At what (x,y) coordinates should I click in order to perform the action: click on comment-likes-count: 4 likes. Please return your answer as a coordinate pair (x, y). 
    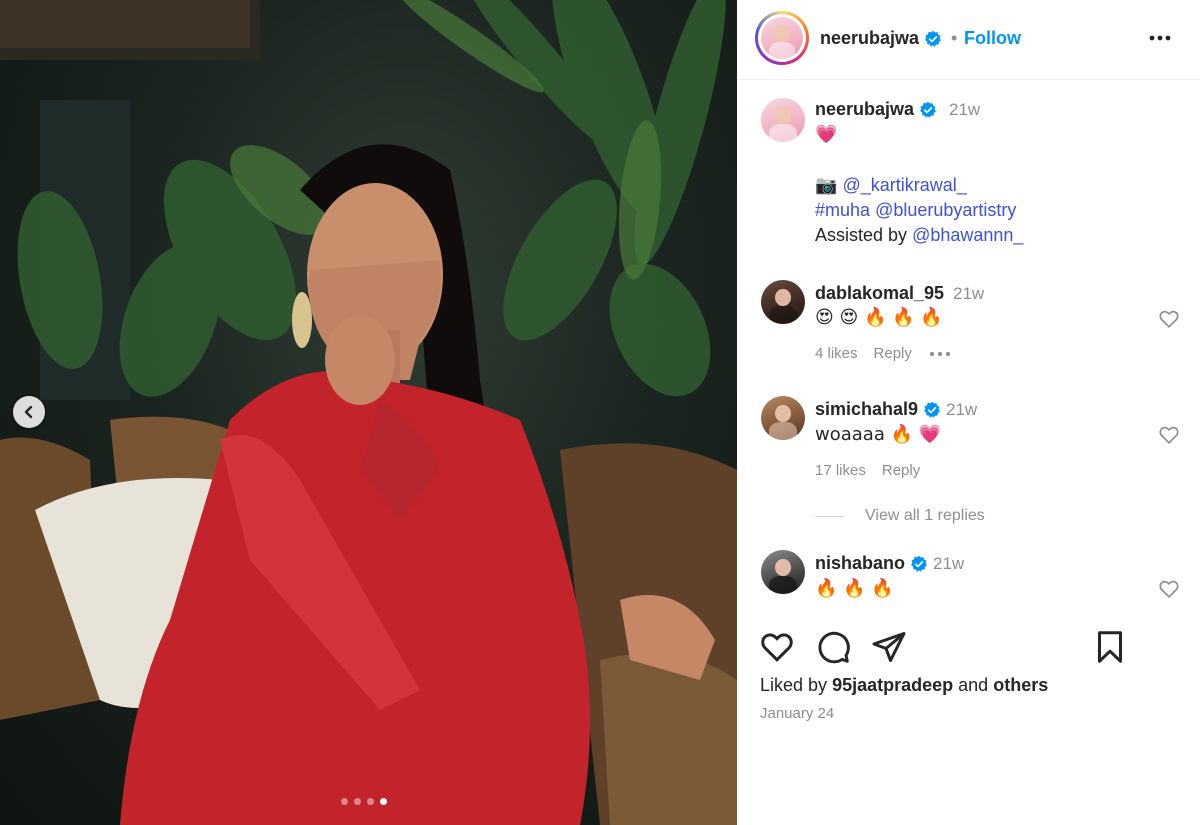
    Looking at the image, I should click on (836, 353).